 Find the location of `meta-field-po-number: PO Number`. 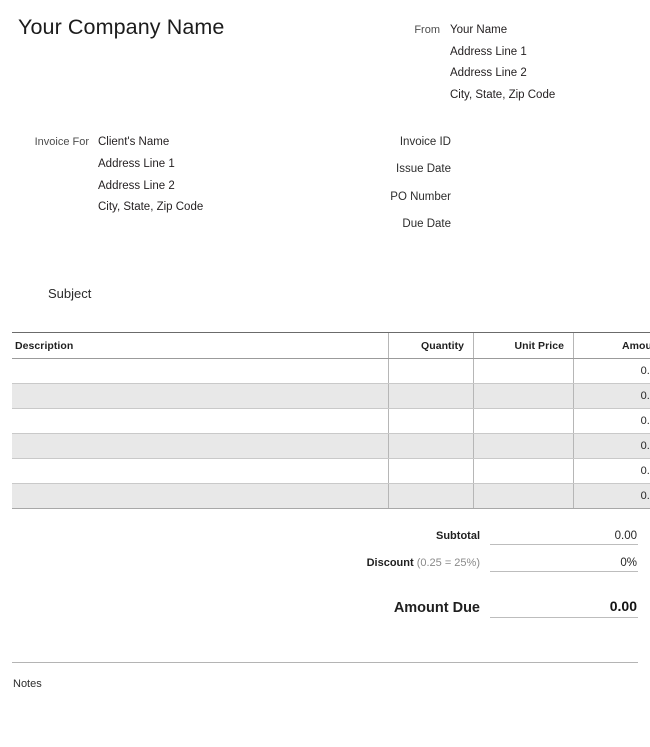

meta-field-po-number: PO Number is located at coordinates (371, 204).